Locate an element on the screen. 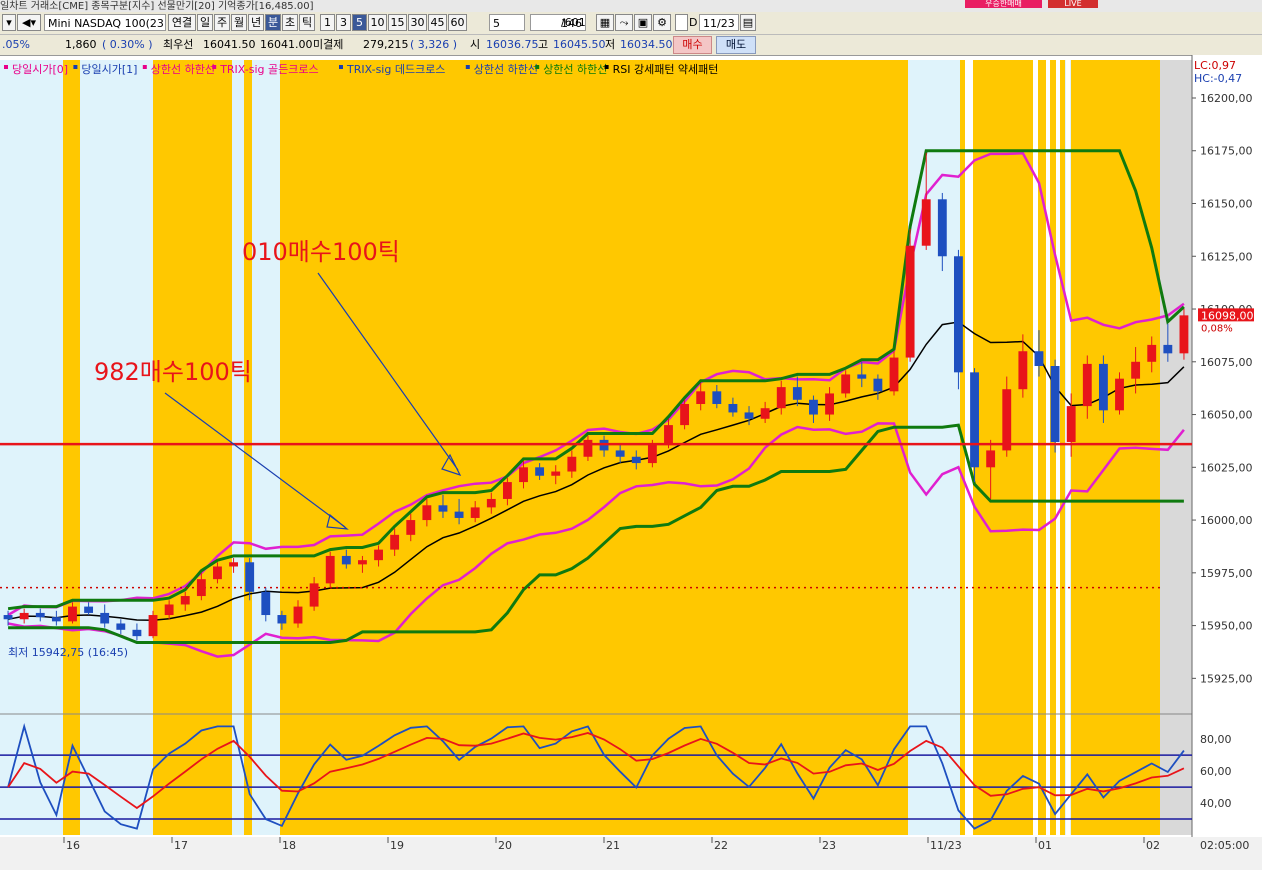 The image size is (1262, 870). grid-icon: ▦ is located at coordinates (605, 22).